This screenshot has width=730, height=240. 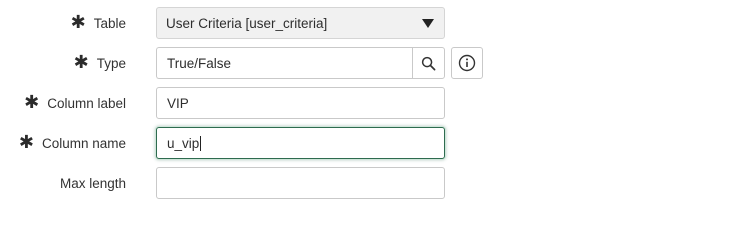 I want to click on table-label-wrap: ✱ Table, so click(x=98, y=23).